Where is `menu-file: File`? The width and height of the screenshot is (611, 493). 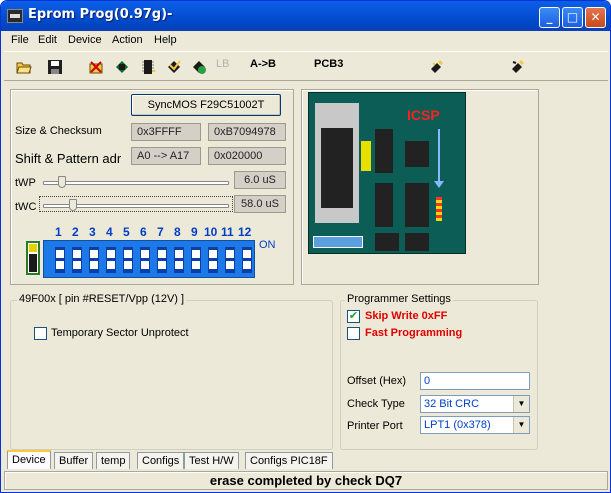
menu-file: File is located at coordinates (20, 40).